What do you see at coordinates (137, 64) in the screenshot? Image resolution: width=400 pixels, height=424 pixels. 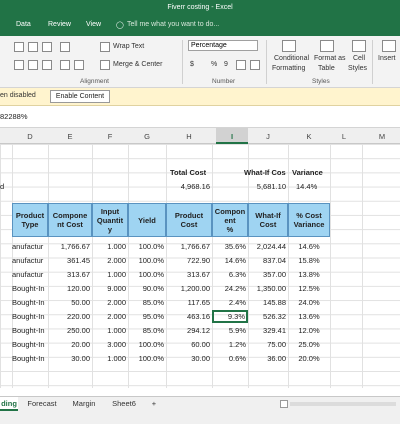 I see `merge-center-button: Merge & Center` at bounding box center [137, 64].